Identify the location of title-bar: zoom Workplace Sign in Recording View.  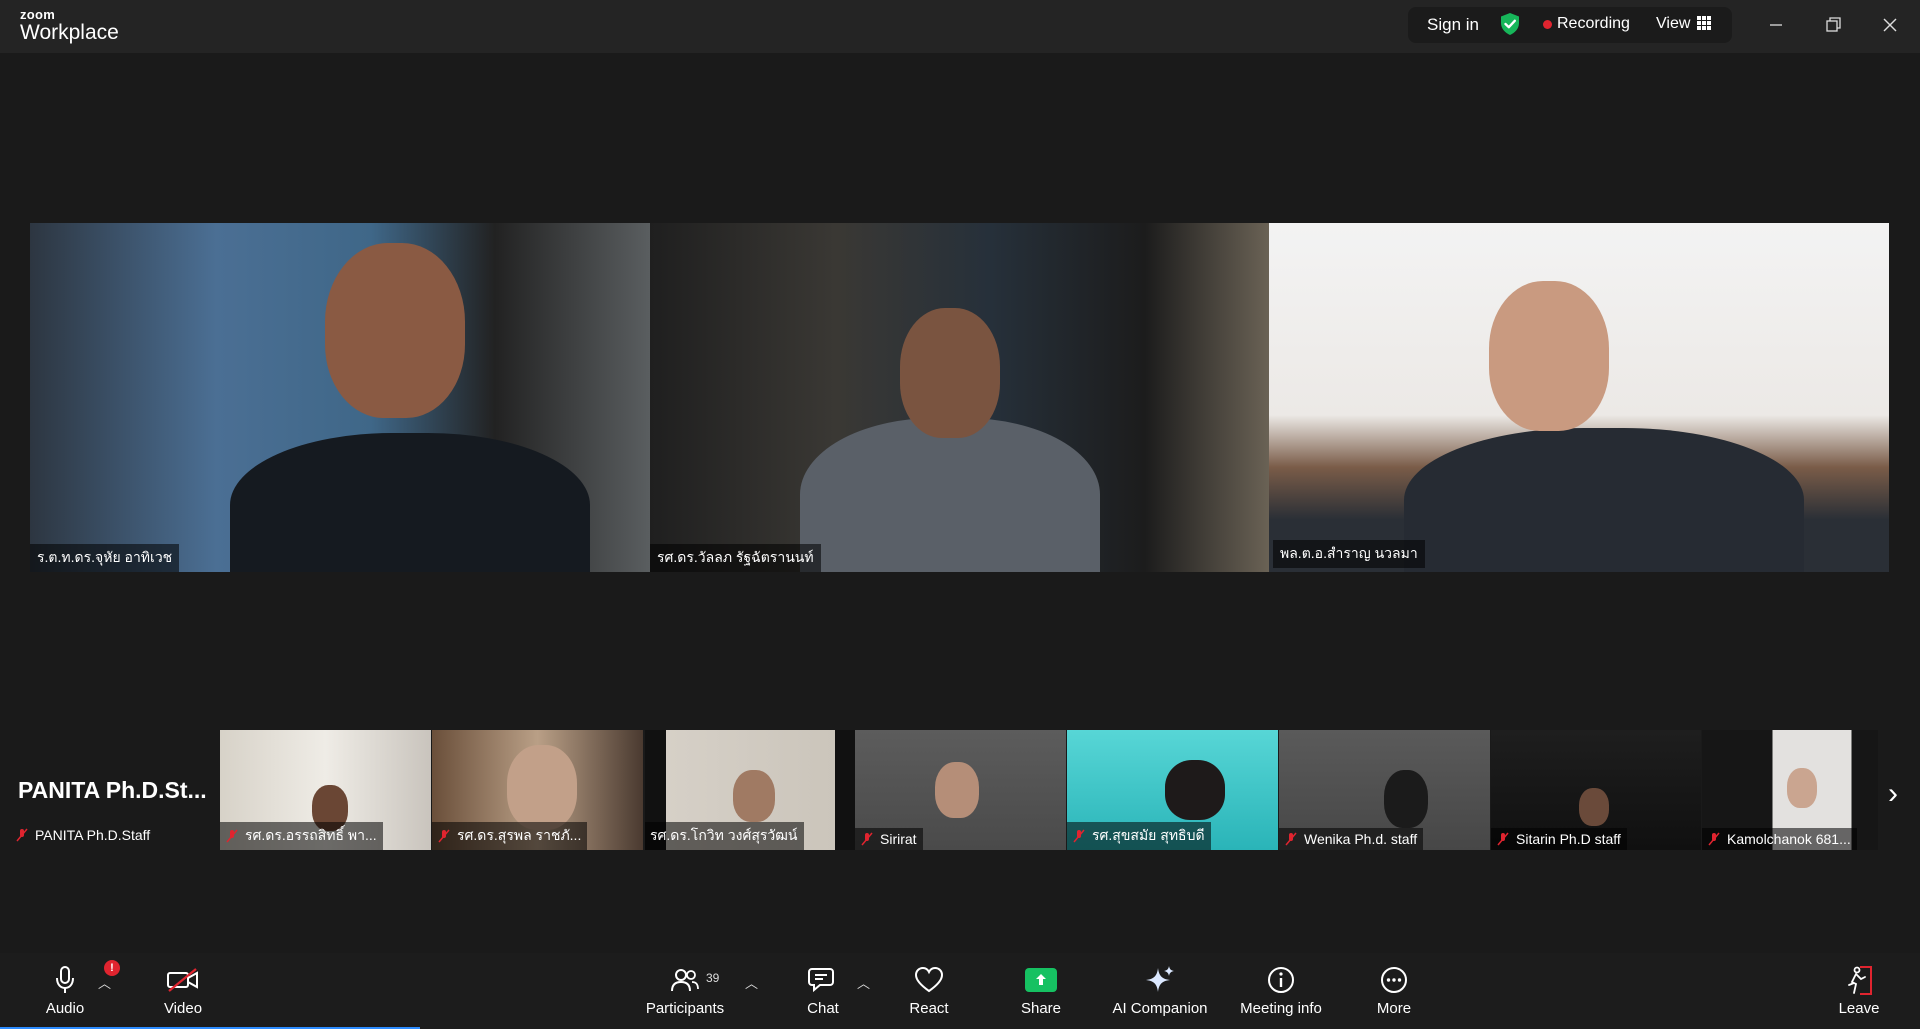
(960, 26).